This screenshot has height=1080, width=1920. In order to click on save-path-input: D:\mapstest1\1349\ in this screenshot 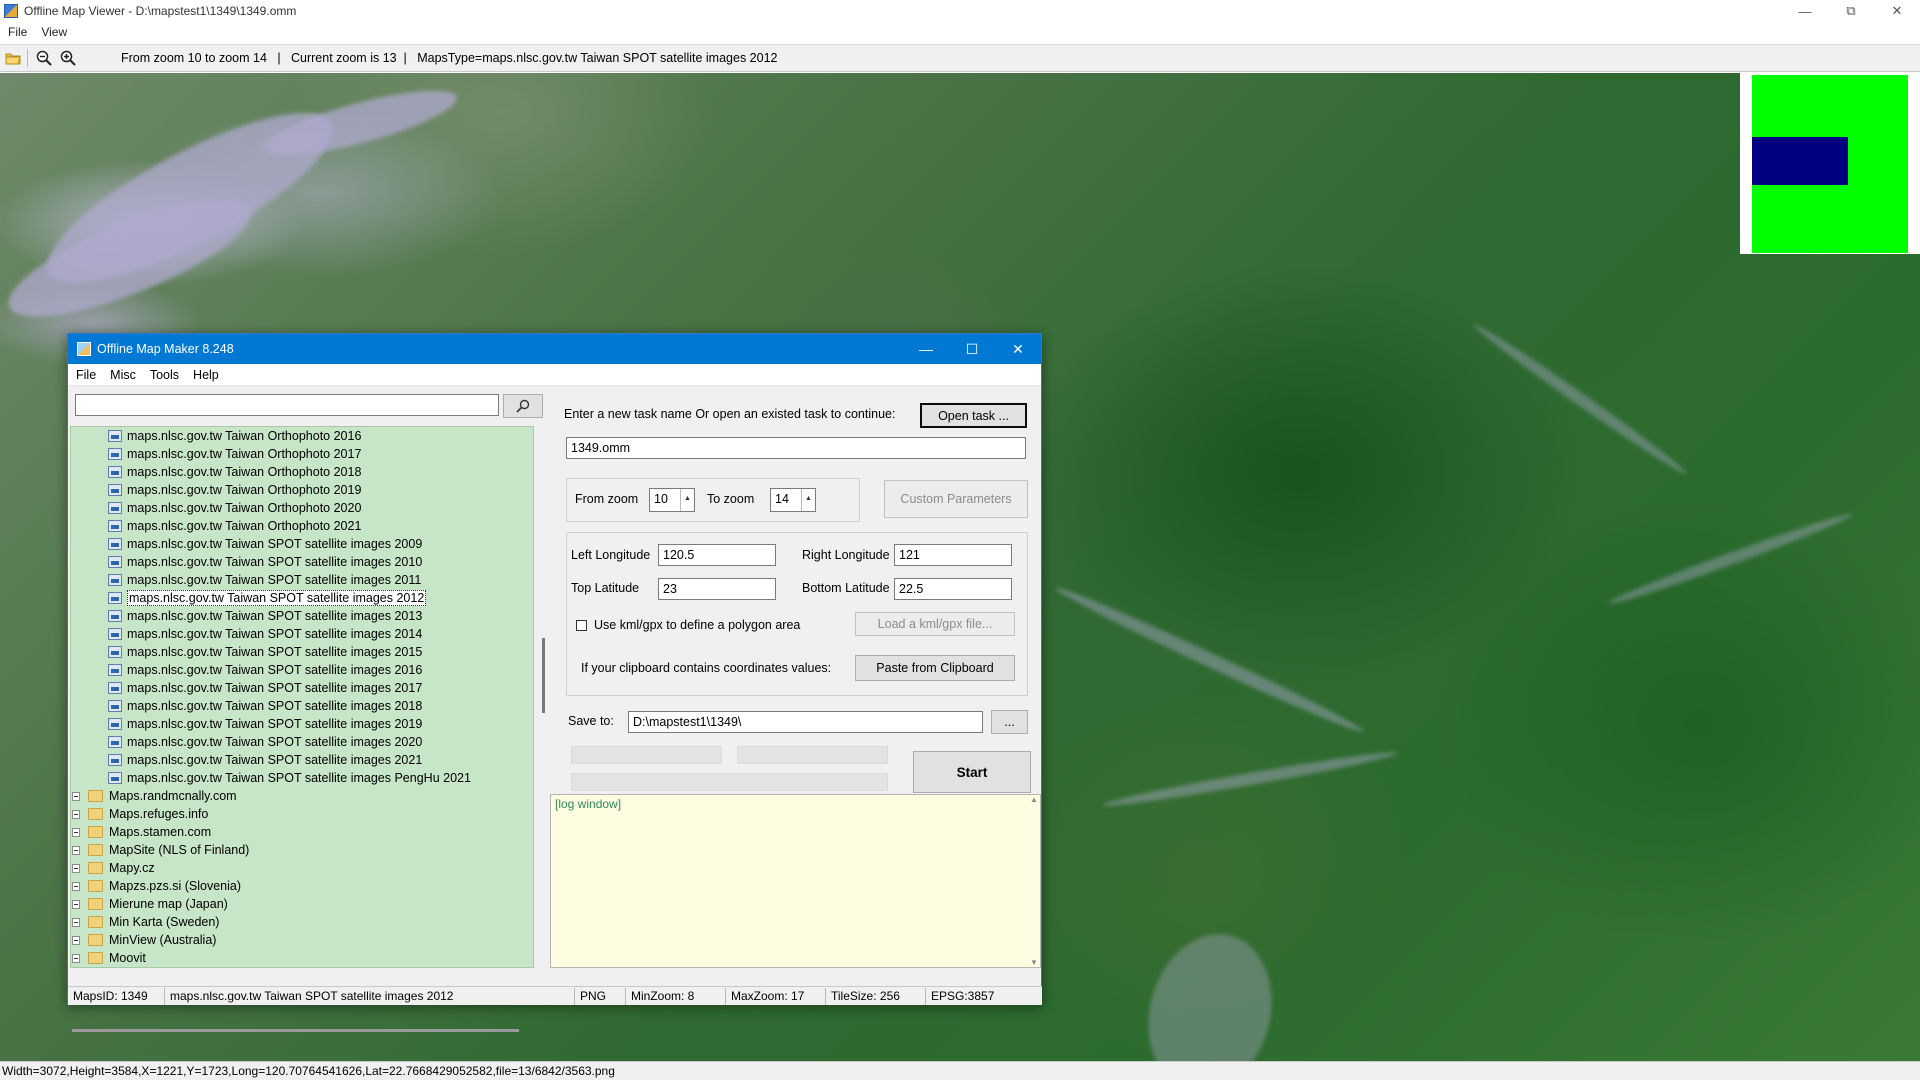, I will do `click(805, 722)`.